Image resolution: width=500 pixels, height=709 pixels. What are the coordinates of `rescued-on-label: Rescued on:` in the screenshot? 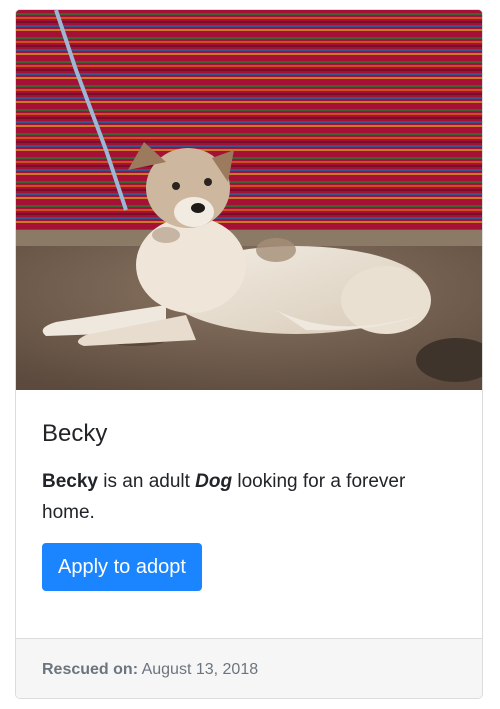 It's located at (90, 669).